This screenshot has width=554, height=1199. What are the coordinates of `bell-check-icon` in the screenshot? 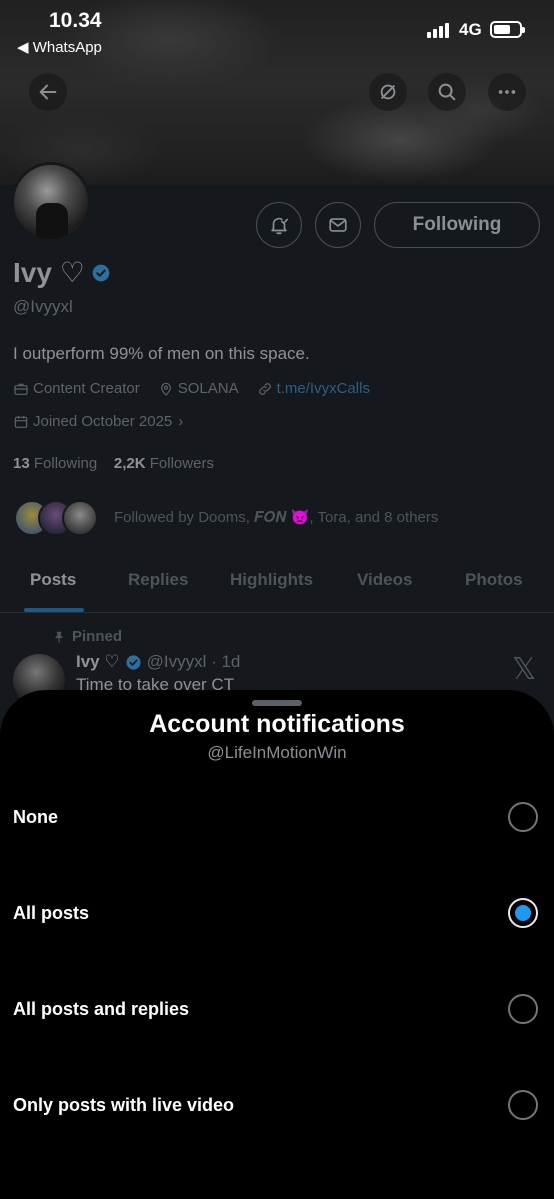 It's located at (280, 226).